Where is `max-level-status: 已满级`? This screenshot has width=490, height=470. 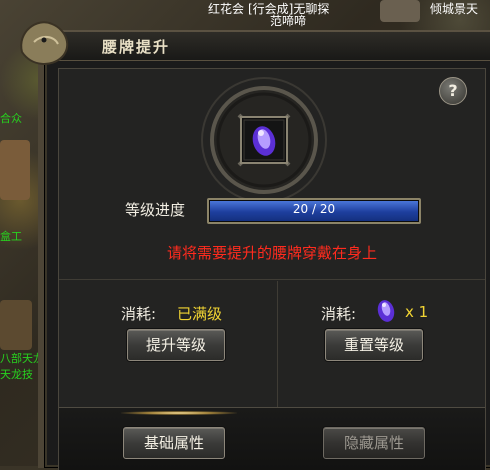 max-level-status: 已满级 is located at coordinates (200, 314).